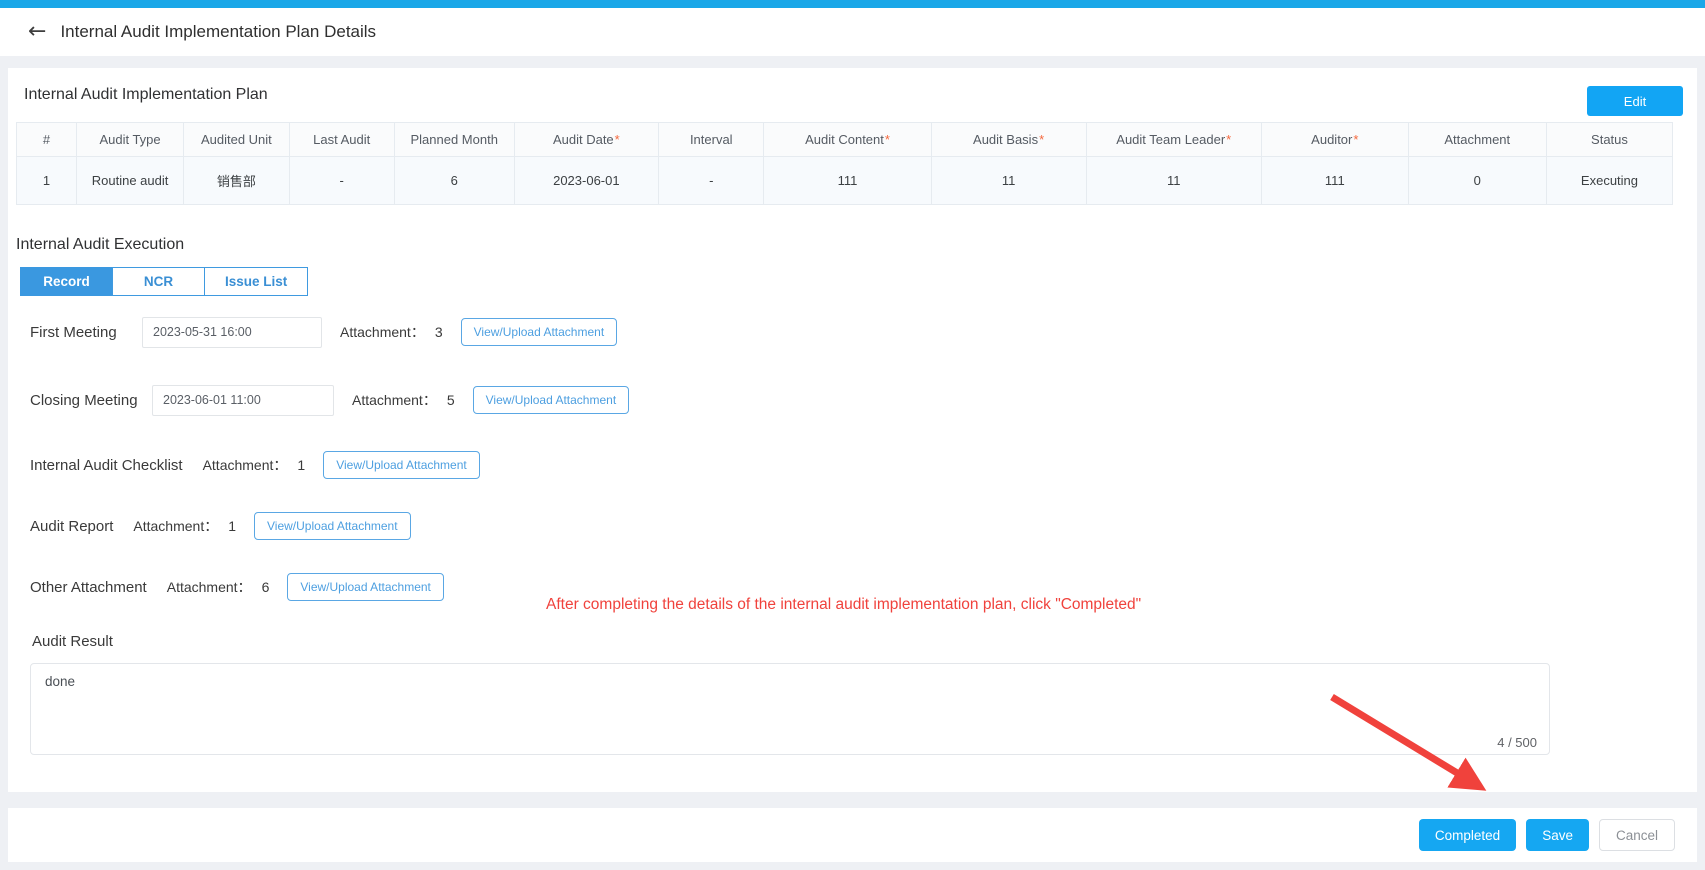 The image size is (1705, 870). What do you see at coordinates (88, 587) in the screenshot?
I see `other-attachment-label: Other Attachment` at bounding box center [88, 587].